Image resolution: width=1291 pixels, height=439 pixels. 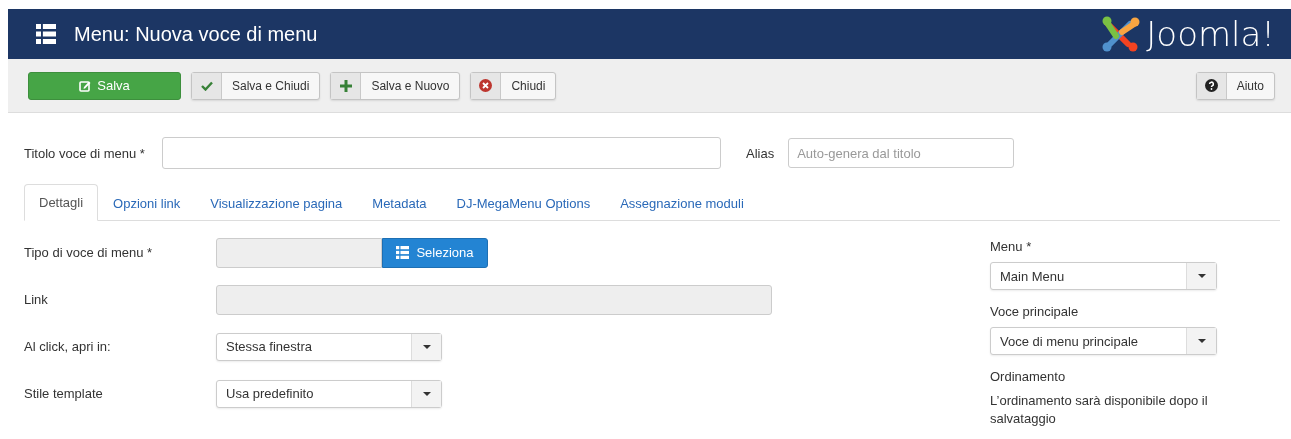 What do you see at coordinates (1211, 85) in the screenshot?
I see `help-icon` at bounding box center [1211, 85].